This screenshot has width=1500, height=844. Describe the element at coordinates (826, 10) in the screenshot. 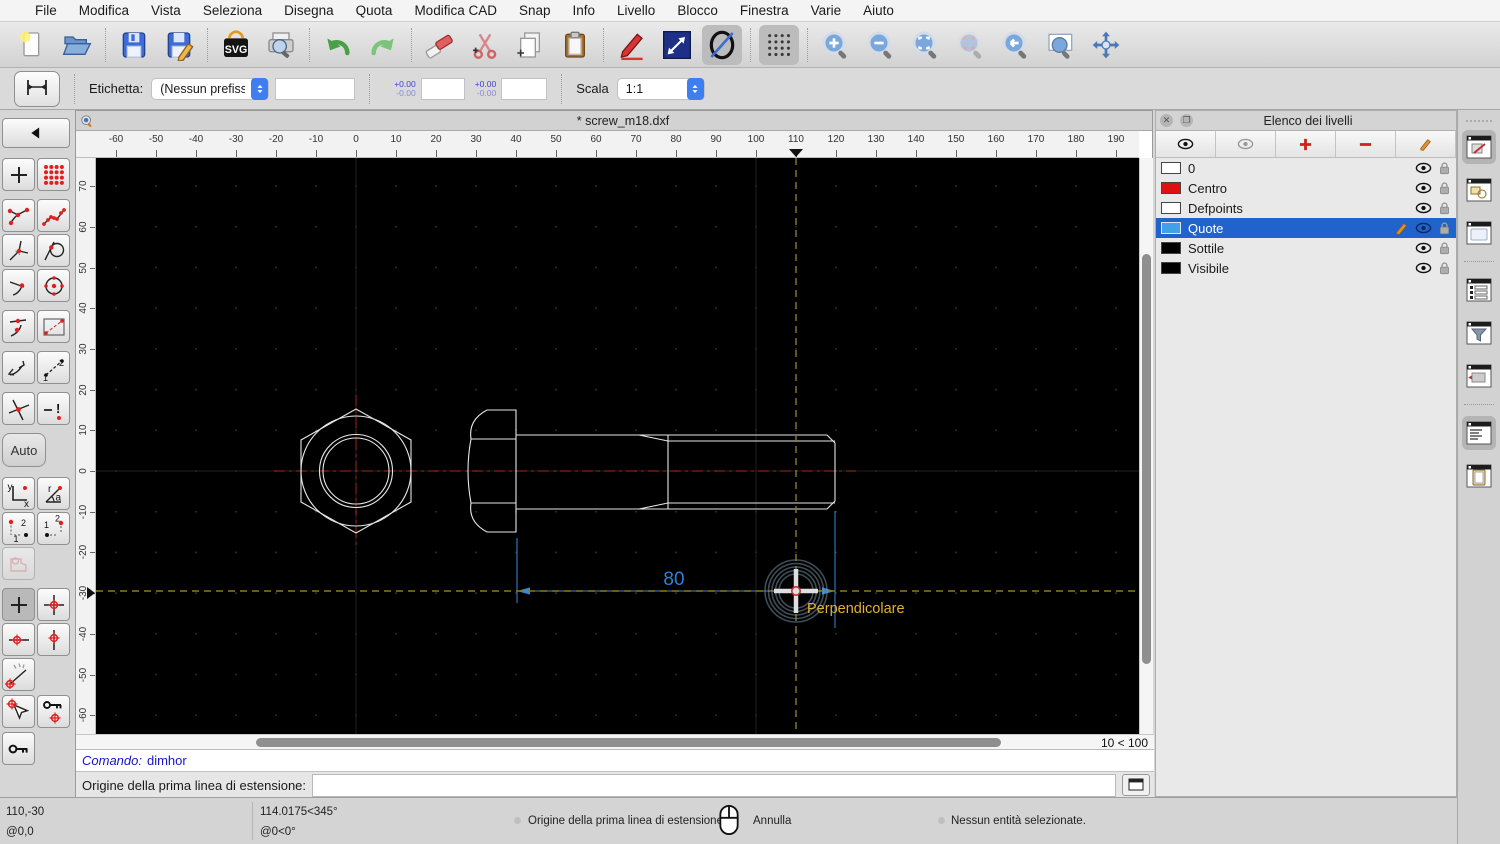

I see `menu-item-varie: Varie` at that location.